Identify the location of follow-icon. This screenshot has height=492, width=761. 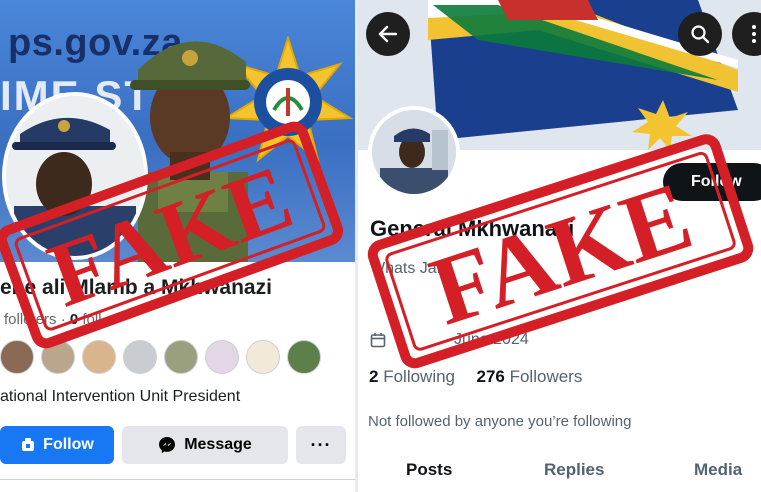
(28, 444).